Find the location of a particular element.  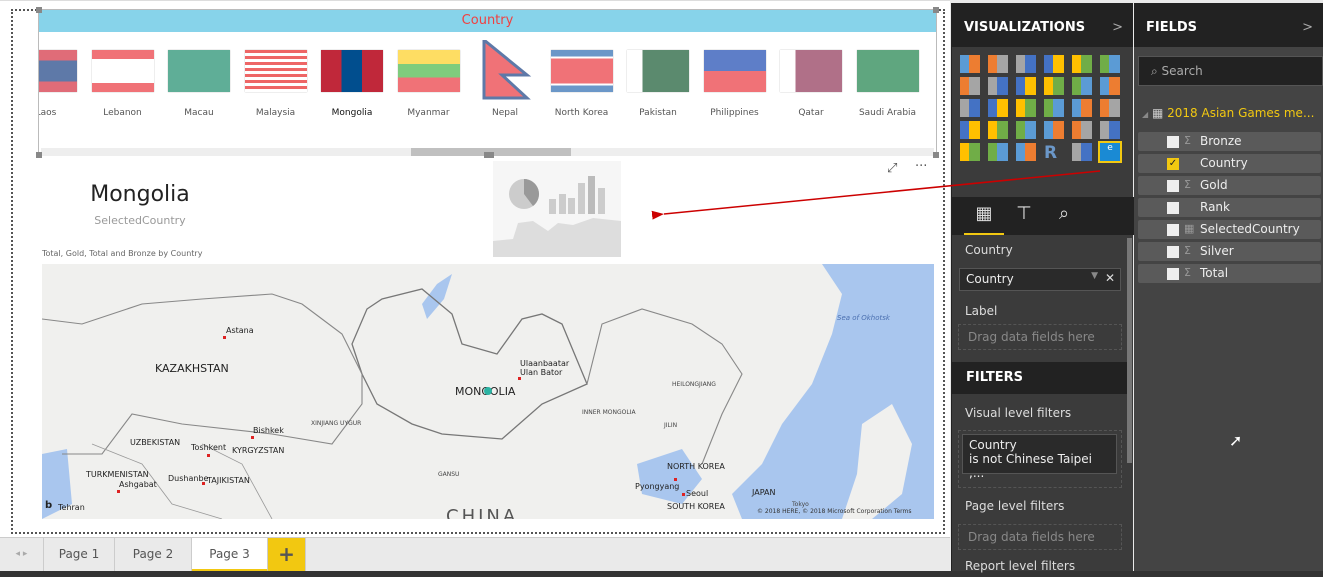

annotation-arrow is located at coordinates (876, 195).